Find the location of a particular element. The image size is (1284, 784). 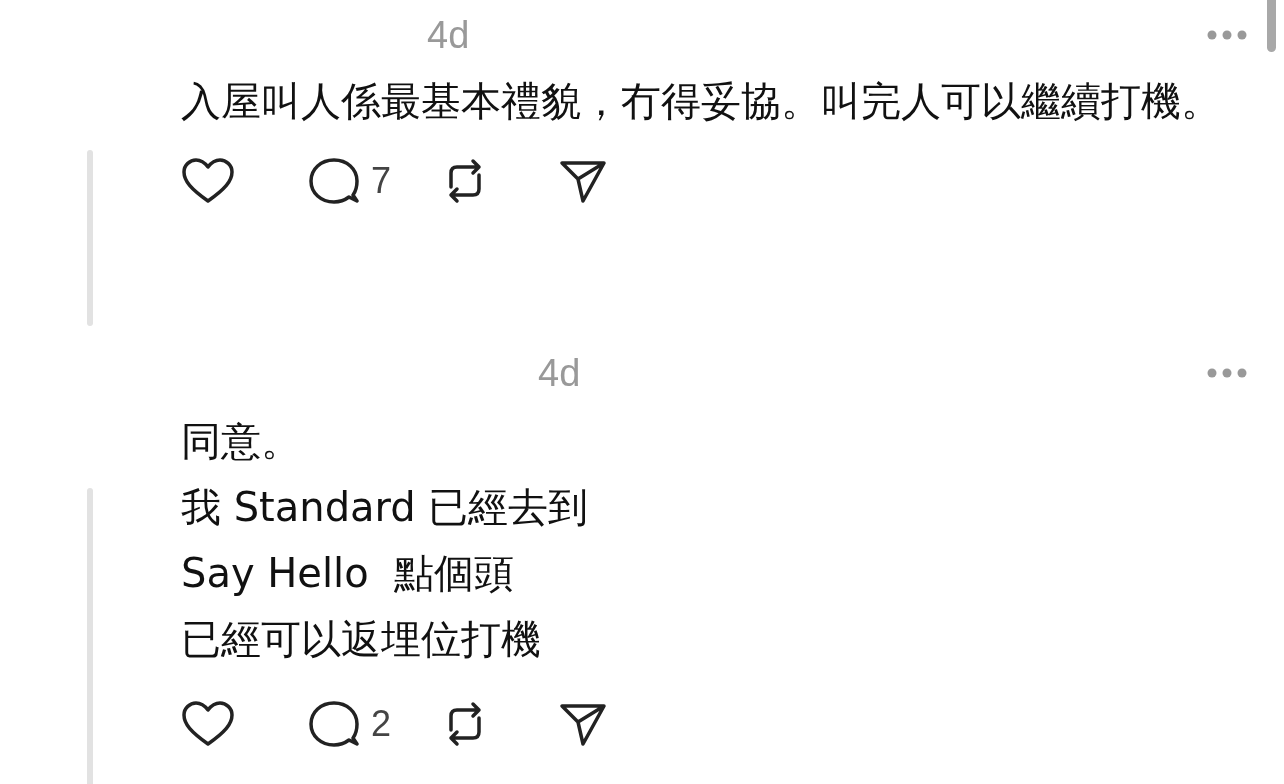

scrollbar is located at coordinates (1271, 26).